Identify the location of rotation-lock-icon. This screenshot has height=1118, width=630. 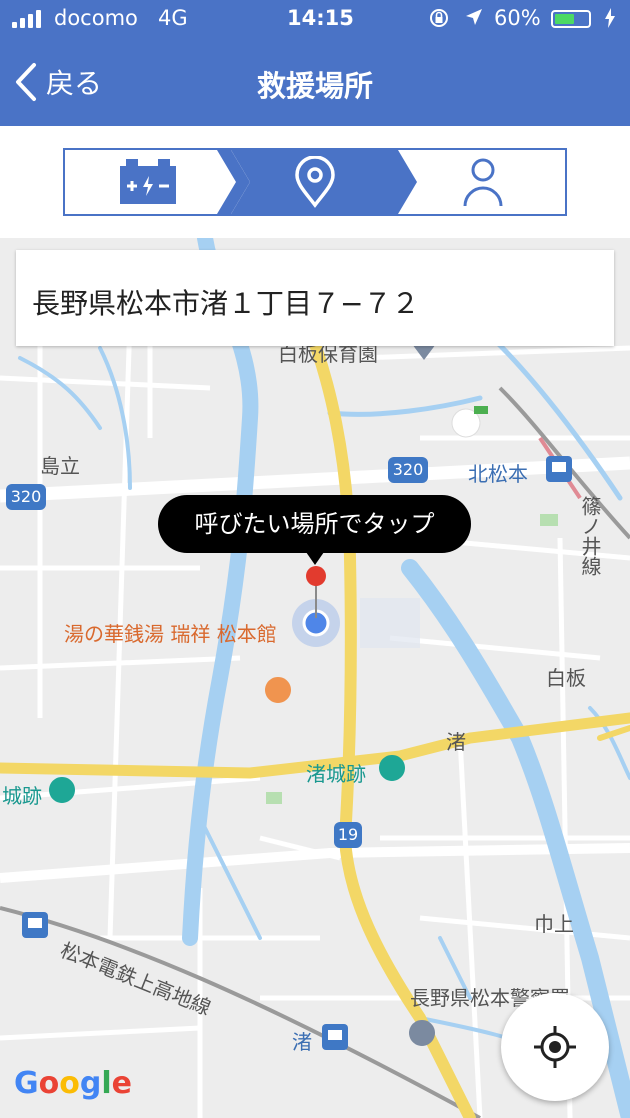
(439, 20).